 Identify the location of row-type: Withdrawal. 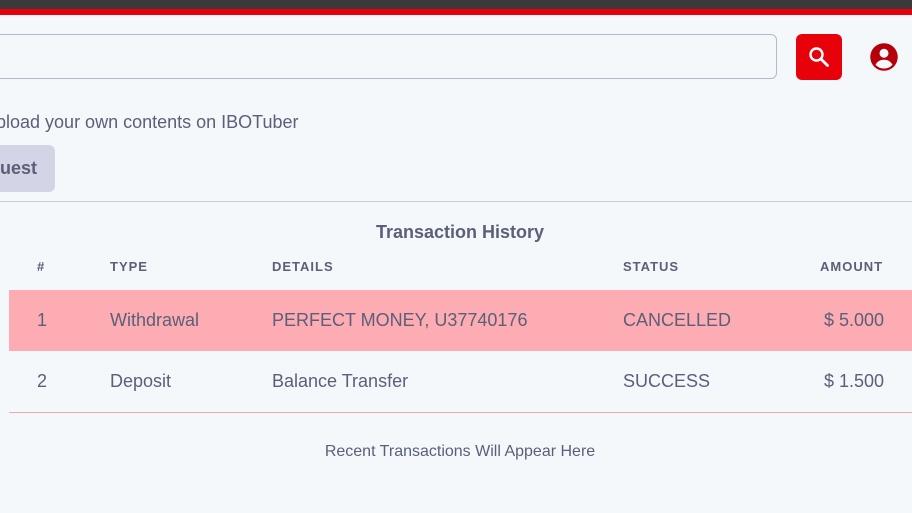
(155, 320).